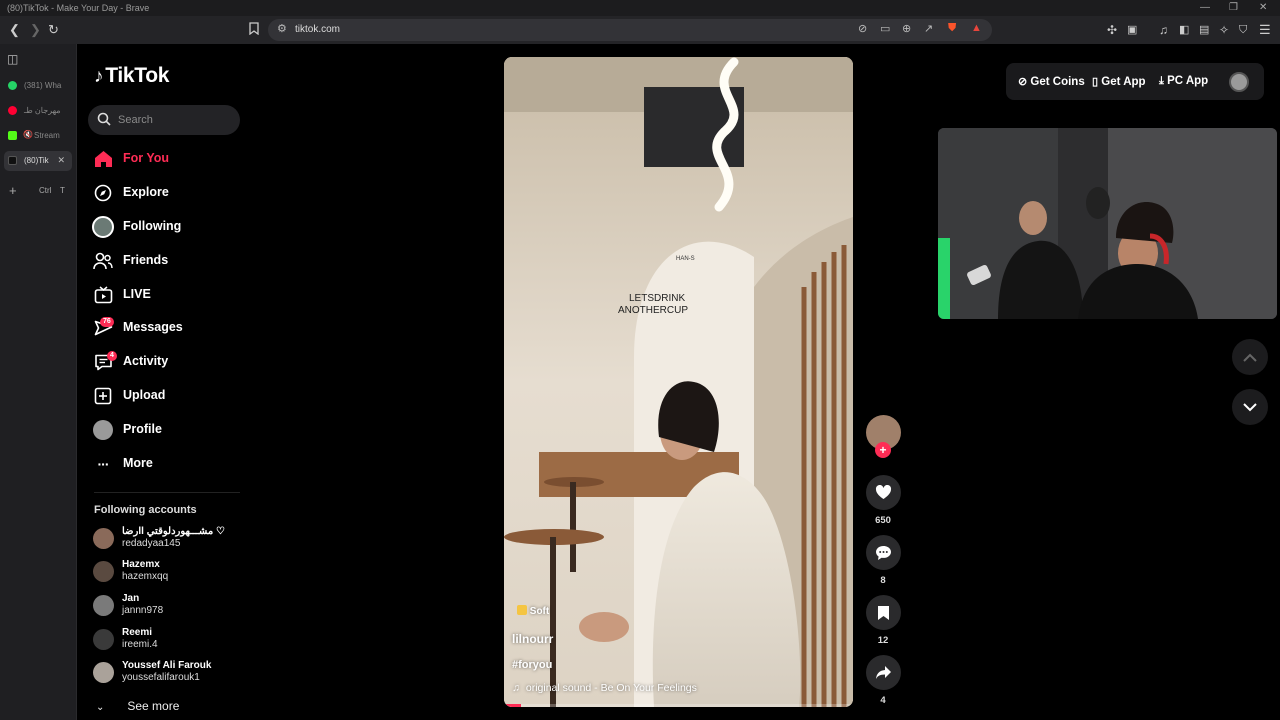 Image resolution: width=1280 pixels, height=720 pixels. Describe the element at coordinates (12, 59) in the screenshot. I see `tab-panel-toggle-icon: ◫` at that location.